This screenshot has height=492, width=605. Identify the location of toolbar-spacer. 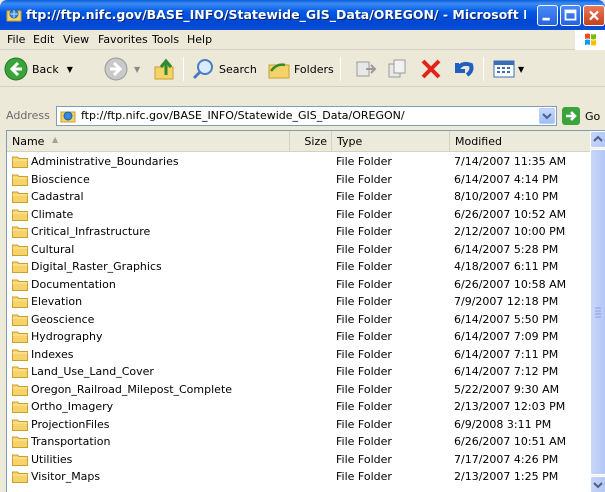
(302, 96).